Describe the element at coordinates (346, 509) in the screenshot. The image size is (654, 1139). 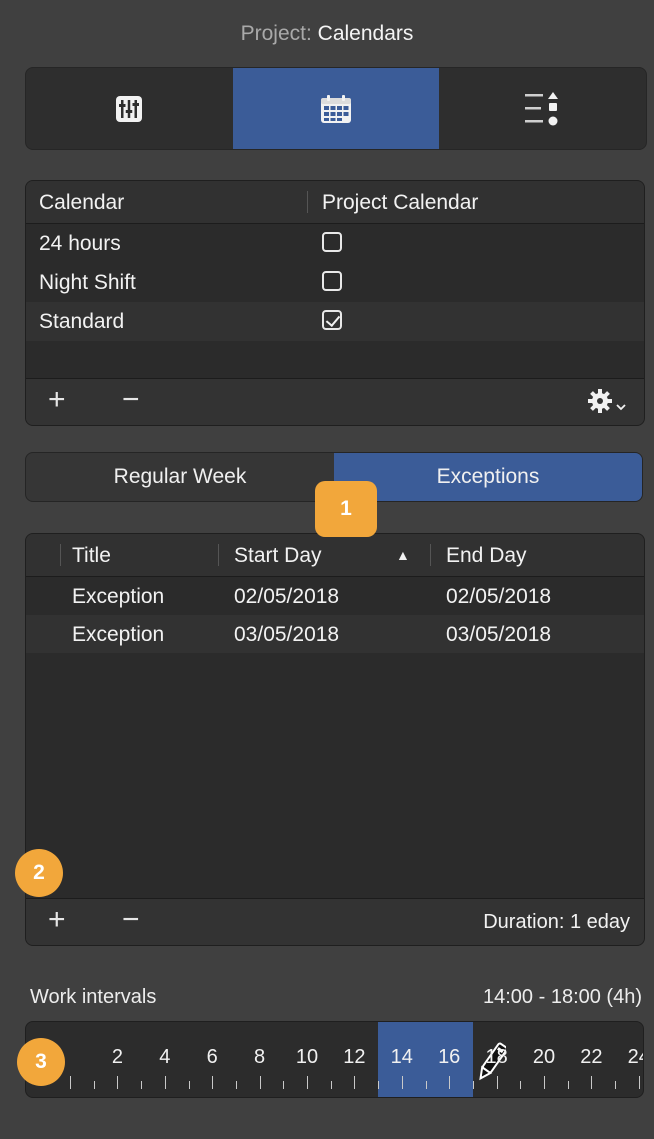
I see `callout-badge-1: 1` at that location.